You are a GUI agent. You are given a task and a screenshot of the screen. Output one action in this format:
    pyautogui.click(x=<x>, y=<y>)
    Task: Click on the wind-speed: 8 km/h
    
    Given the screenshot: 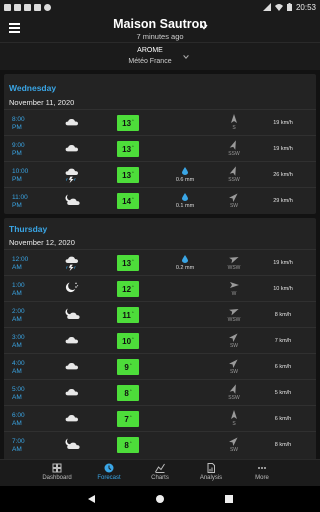 What is the action you would take?
    pyautogui.click(x=283, y=445)
    